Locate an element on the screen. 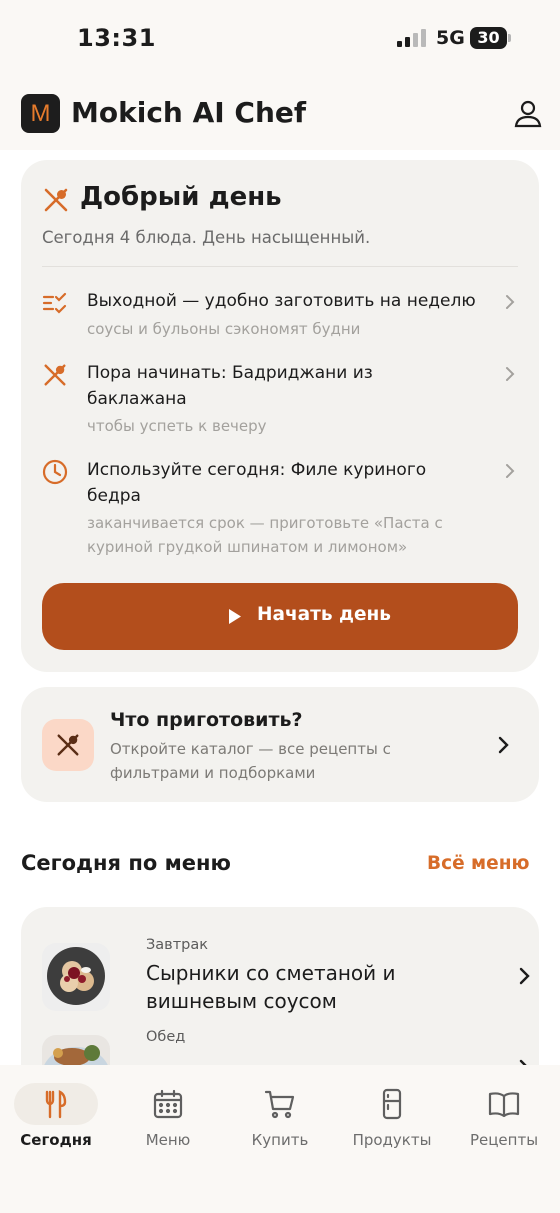 The width and height of the screenshot is (560, 1213). signal-icon is located at coordinates (411, 38).